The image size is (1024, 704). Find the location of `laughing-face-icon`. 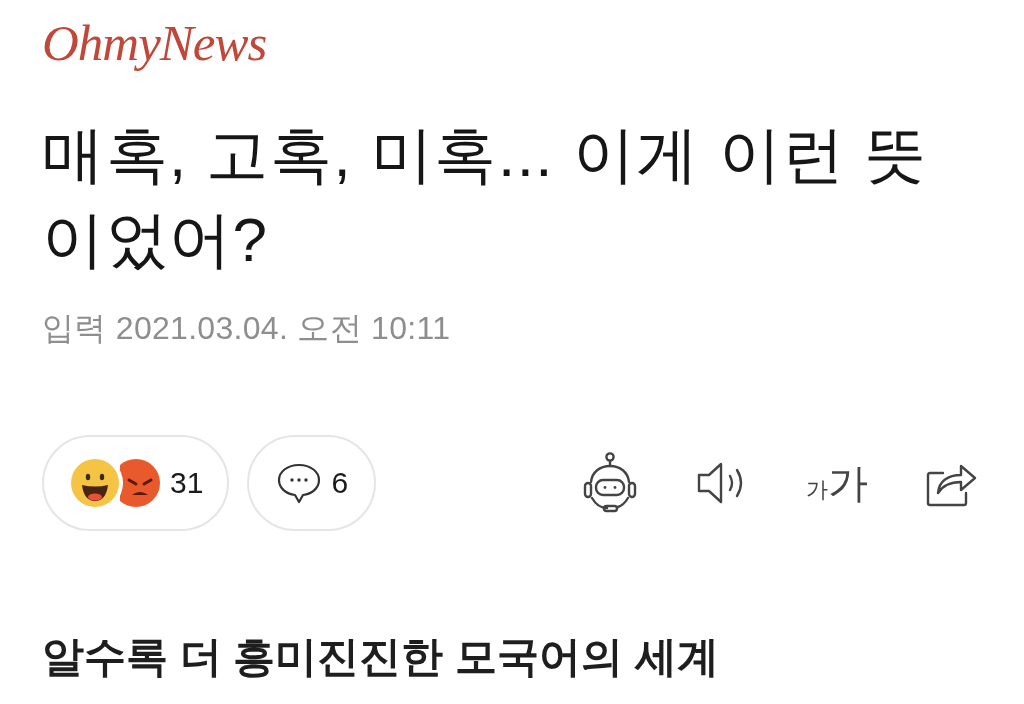

laughing-face-icon is located at coordinates (95, 483).